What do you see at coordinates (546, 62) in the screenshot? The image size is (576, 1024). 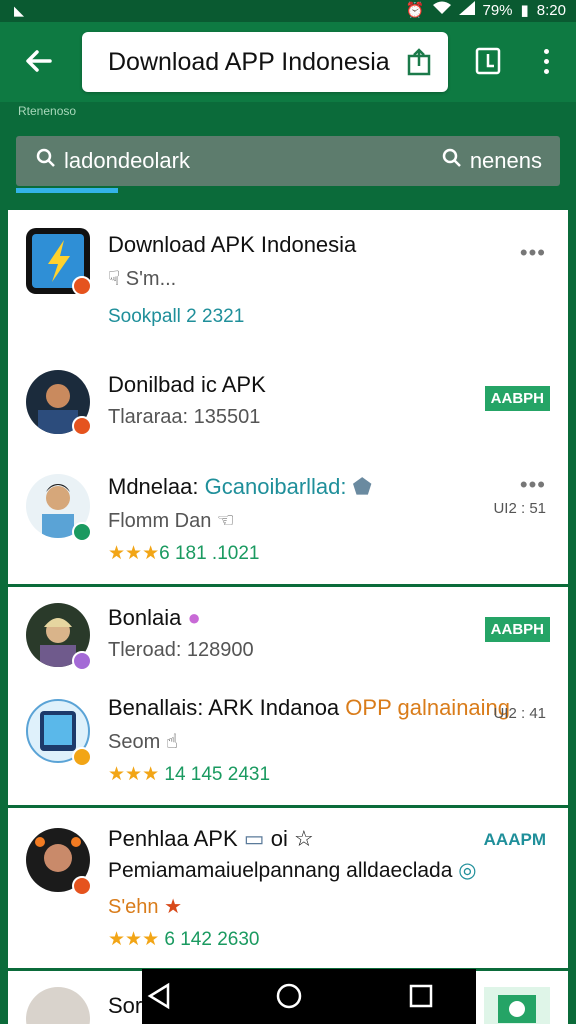 I see `overflow-menu-icon` at bounding box center [546, 62].